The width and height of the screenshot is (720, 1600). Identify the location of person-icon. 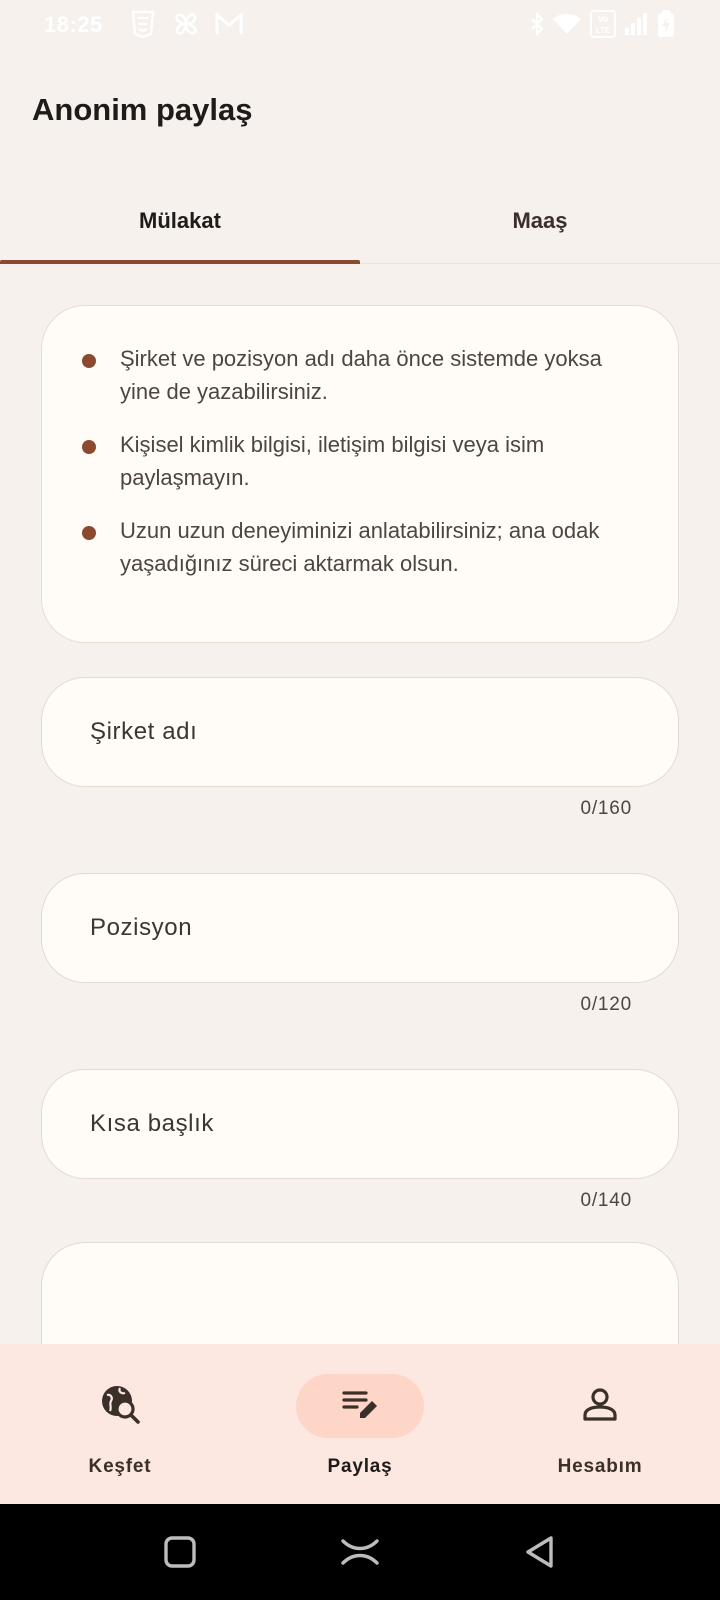
(600, 1406).